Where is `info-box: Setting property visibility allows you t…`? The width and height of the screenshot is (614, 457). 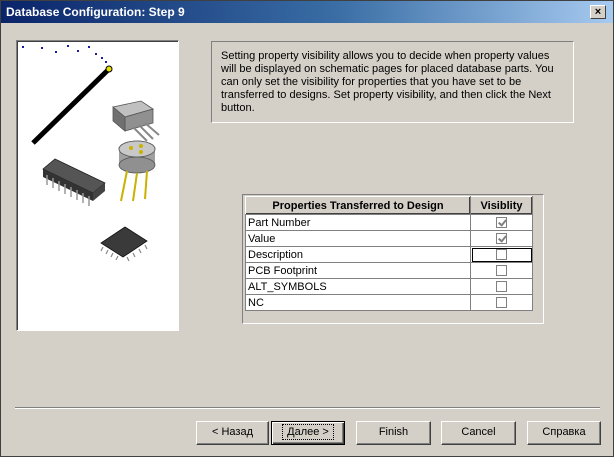 info-box: Setting property visibility allows you t… is located at coordinates (392, 82).